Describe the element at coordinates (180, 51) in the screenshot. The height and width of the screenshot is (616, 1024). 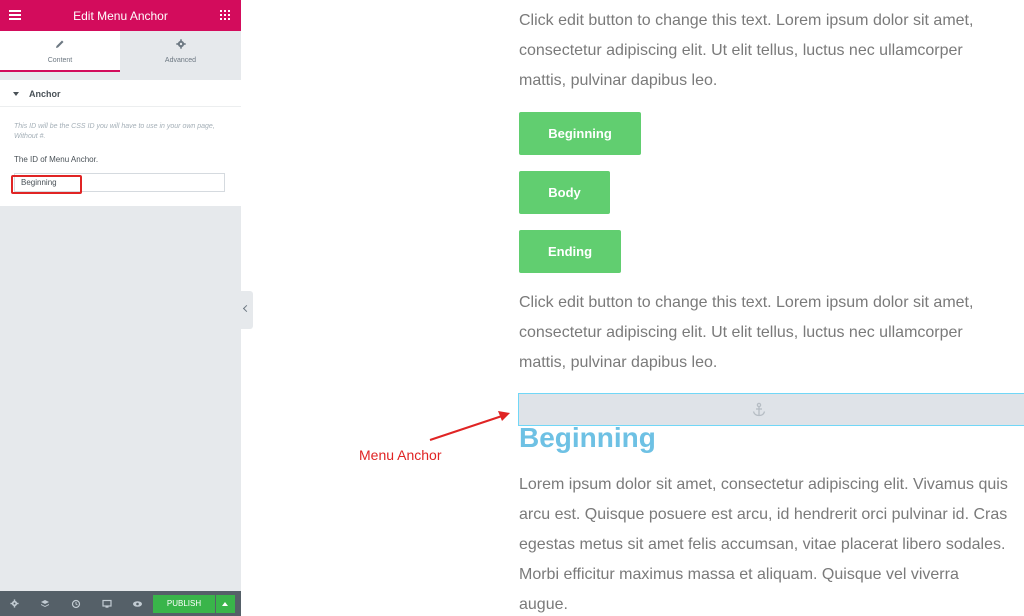
I see `tab-advanced: Advanced` at that location.